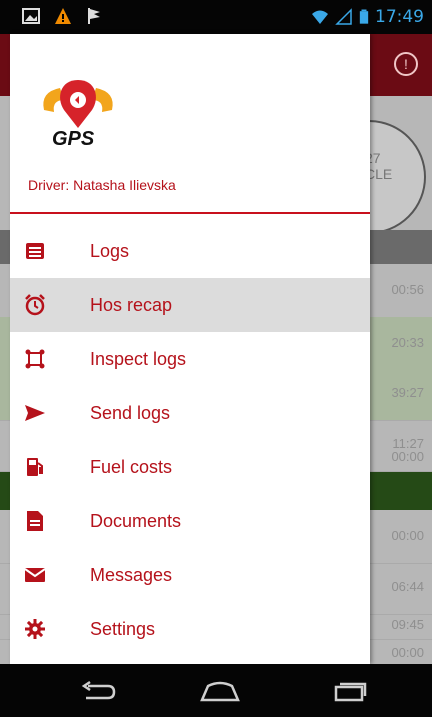  Describe the element at coordinates (350, 691) in the screenshot. I see `recent-apps-icon` at that location.